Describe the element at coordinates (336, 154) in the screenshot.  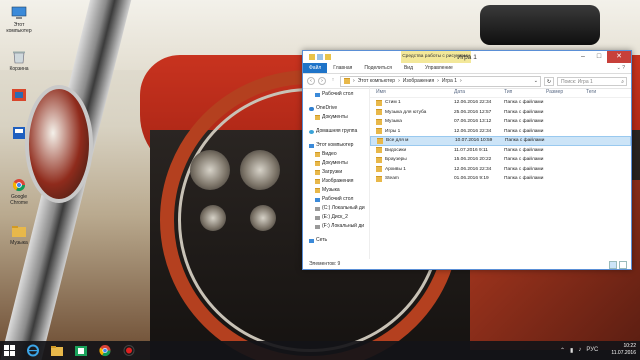
I see `nav-item-videos: Видео` at that location.